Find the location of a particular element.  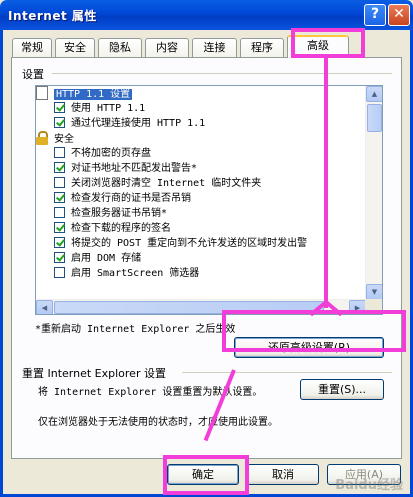

highlight-advanced-tab is located at coordinates (328, 43).